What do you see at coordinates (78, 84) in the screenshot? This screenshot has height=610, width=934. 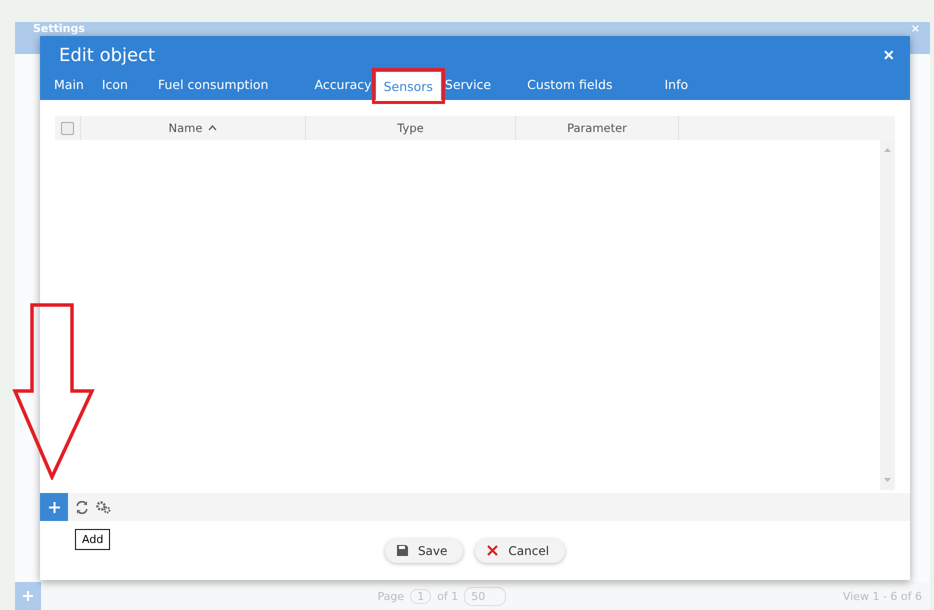 I see `tab: Main` at bounding box center [78, 84].